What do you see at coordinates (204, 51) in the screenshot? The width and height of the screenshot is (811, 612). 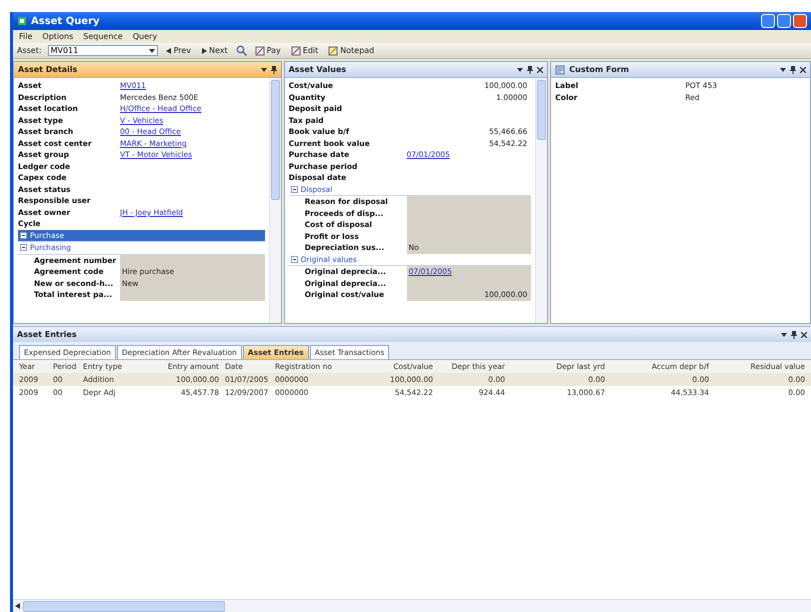 I see `right-arrow-icon` at bounding box center [204, 51].